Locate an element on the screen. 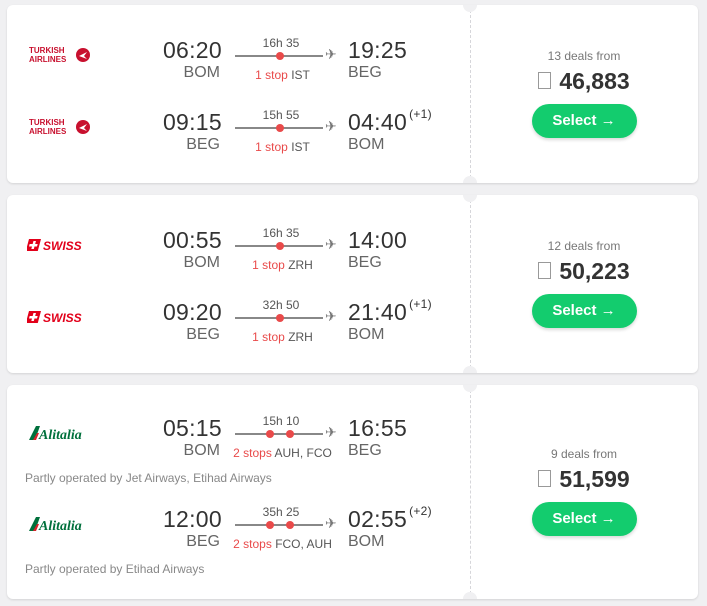 The width and height of the screenshot is (707, 606). flight-path: 16h 35 ✈ 1 stop IST is located at coordinates (287, 63).